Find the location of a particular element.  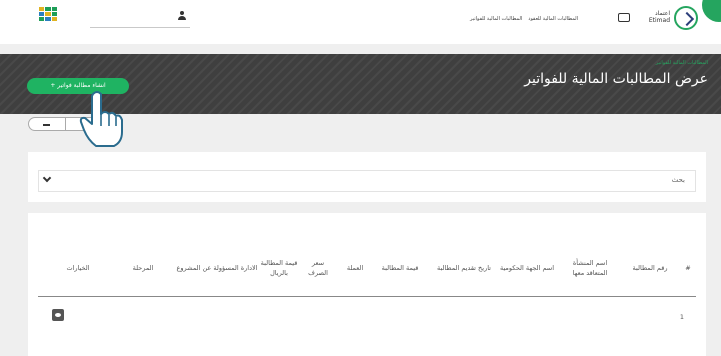

col-submit-date: تاريخ تقديم المطالبة is located at coordinates (464, 268).